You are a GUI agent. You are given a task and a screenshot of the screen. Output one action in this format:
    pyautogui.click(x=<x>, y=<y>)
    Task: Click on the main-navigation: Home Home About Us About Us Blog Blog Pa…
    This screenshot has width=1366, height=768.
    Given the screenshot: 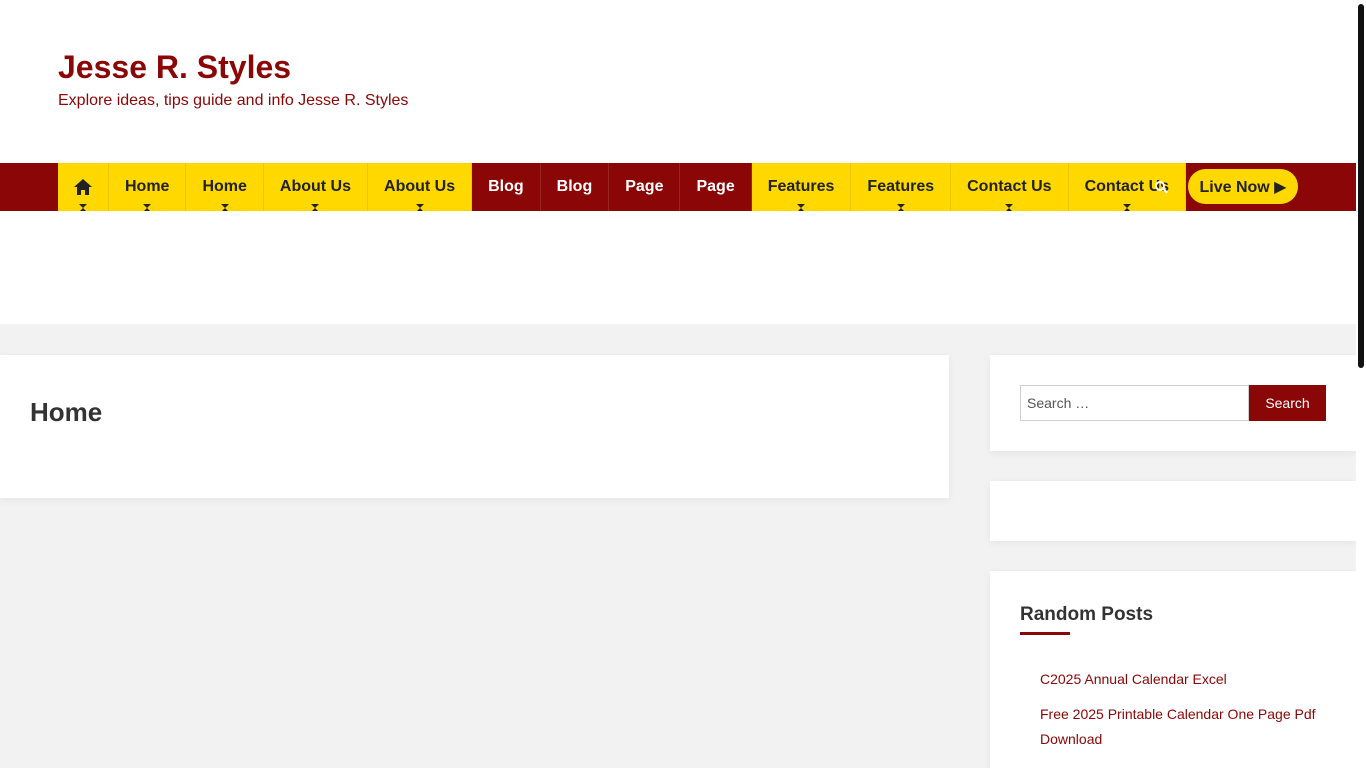 What is the action you would take?
    pyautogui.click(x=678, y=187)
    